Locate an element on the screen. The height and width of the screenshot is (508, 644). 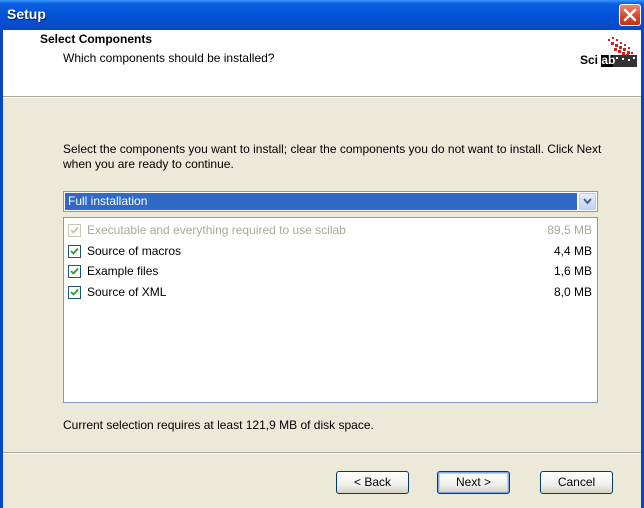
installation-type-value: Full installation is located at coordinates (321, 201).